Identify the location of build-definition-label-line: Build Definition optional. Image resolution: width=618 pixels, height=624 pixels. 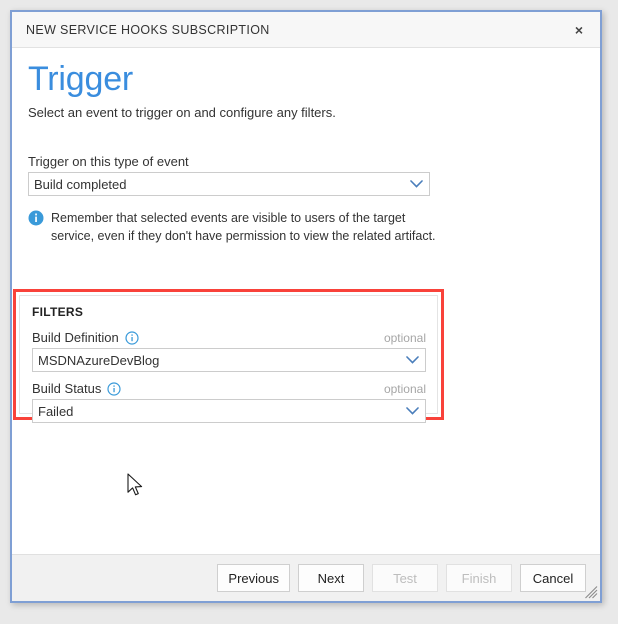
(229, 337).